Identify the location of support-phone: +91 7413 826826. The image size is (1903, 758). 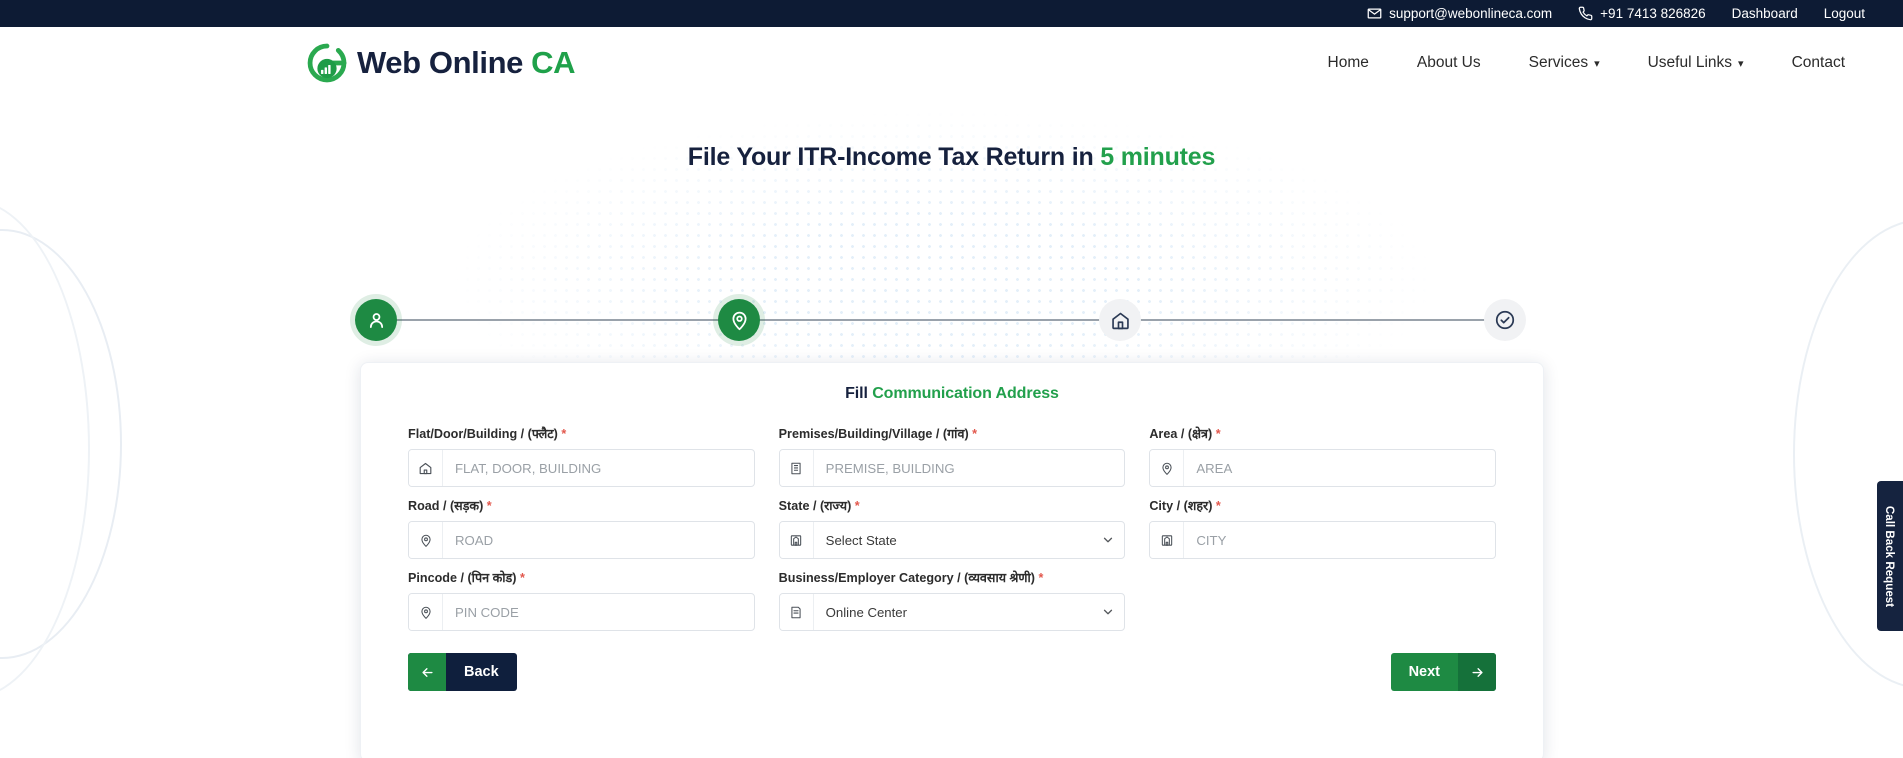
(1642, 13).